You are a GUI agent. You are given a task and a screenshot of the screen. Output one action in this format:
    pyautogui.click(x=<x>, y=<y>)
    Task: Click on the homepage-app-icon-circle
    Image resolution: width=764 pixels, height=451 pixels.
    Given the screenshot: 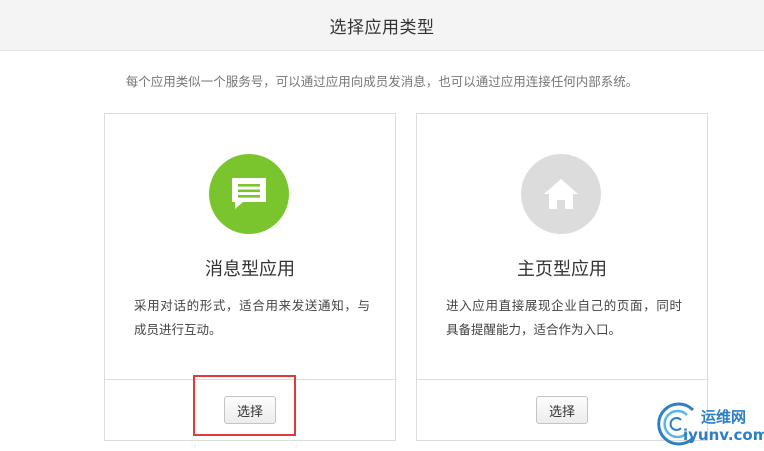 What is the action you would take?
    pyautogui.click(x=561, y=194)
    